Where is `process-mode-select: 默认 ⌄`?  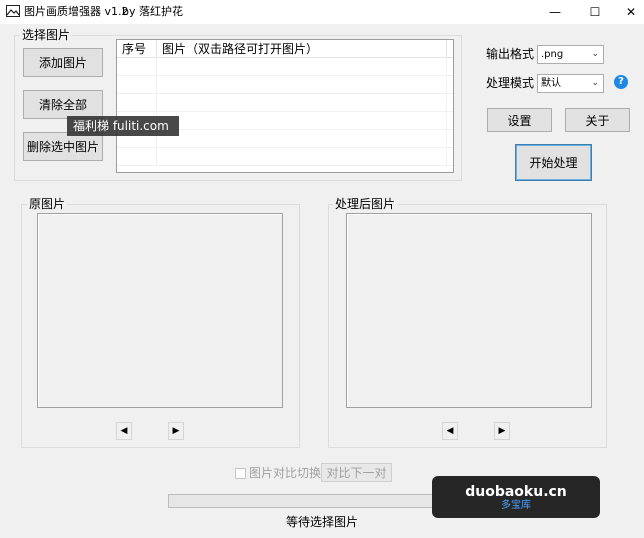 process-mode-select: 默认 ⌄ is located at coordinates (570, 83).